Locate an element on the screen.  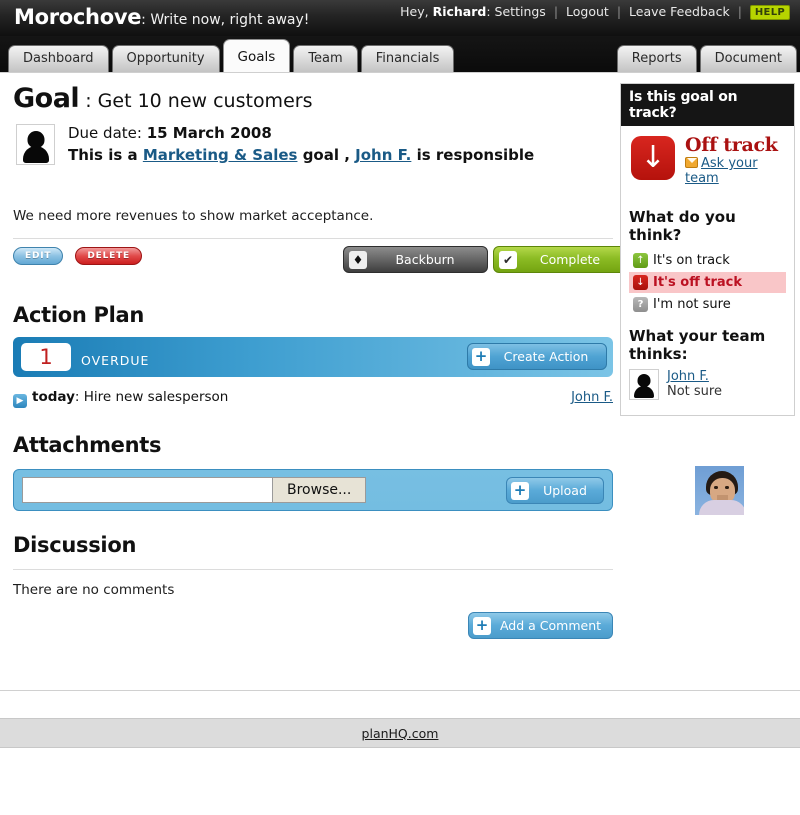
category-link: Marketing & Sales is located at coordinates (220, 155).